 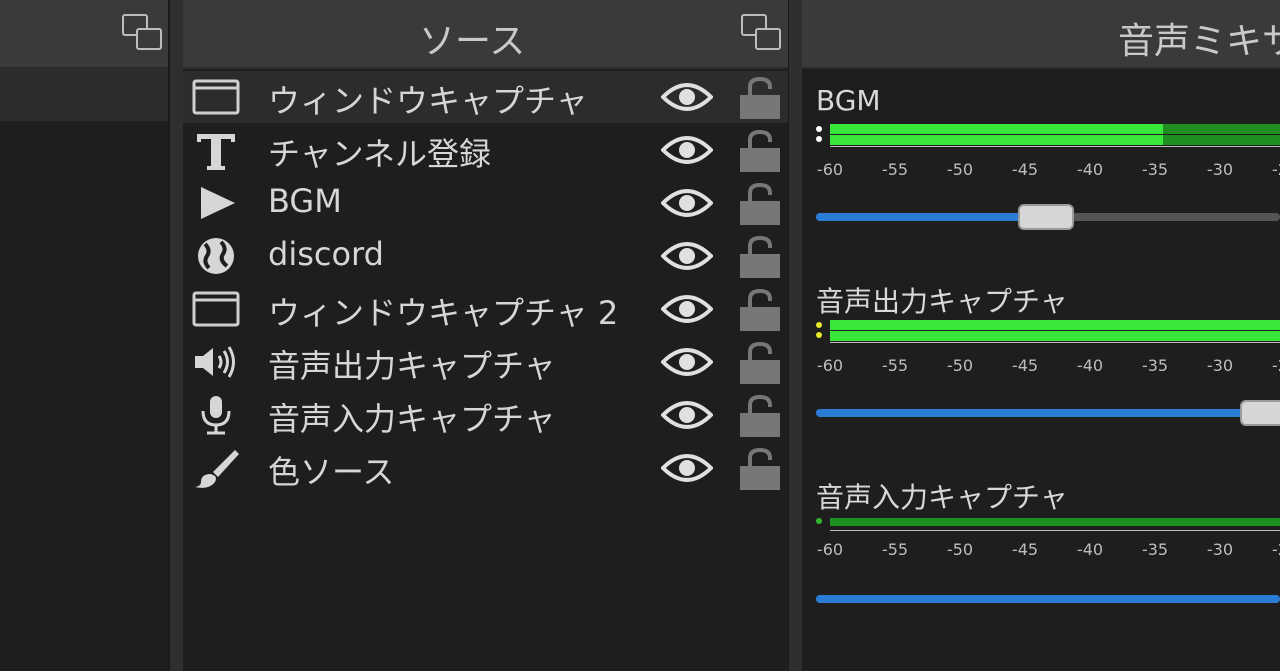 What do you see at coordinates (326, 254) in the screenshot?
I see `source-label: discord` at bounding box center [326, 254].